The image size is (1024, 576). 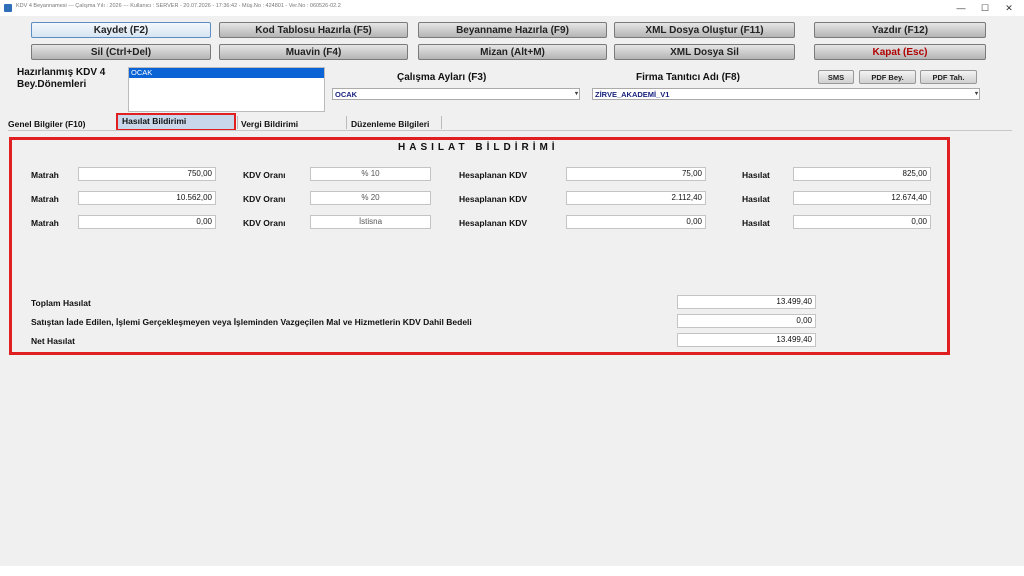 What do you see at coordinates (61, 303) in the screenshot?
I see `total-revenue-label: Toplam Hasılat` at bounding box center [61, 303].